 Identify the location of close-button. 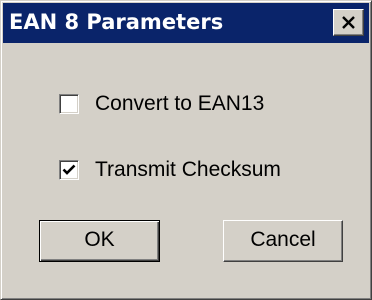
(348, 22).